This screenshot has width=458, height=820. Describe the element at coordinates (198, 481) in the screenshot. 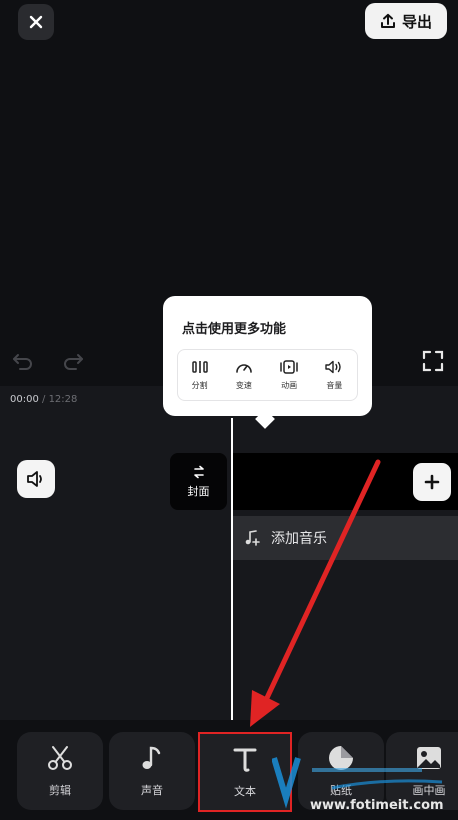

I see `cover-button: 封面` at that location.